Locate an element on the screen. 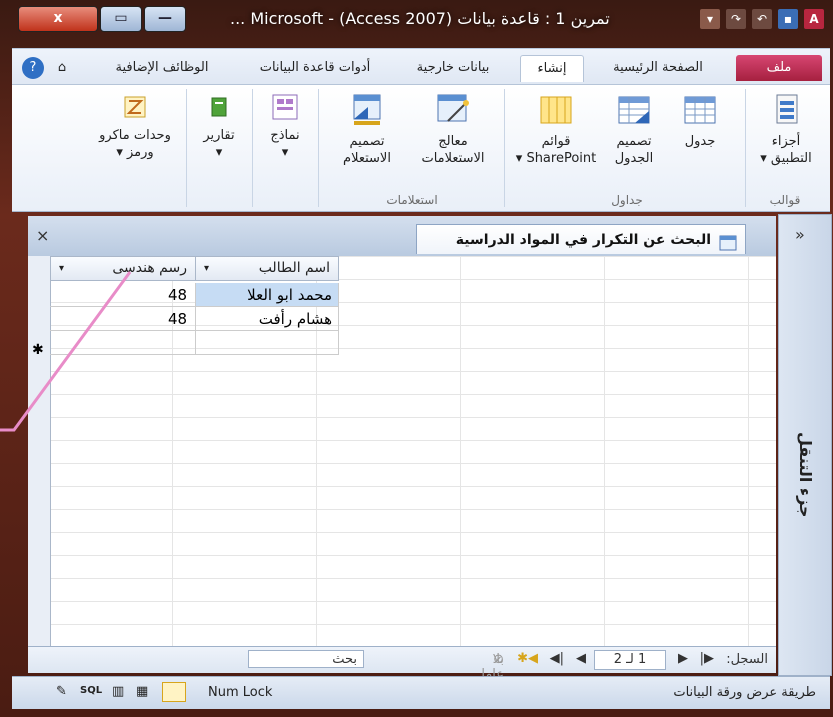  forms-icon is located at coordinates (285, 107).